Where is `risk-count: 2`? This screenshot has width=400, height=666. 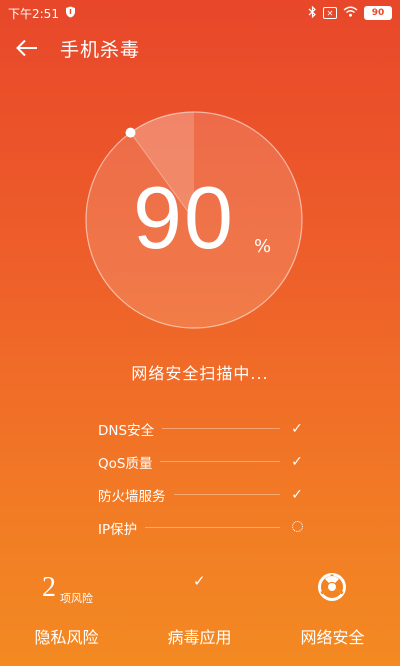 risk-count: 2 is located at coordinates (49, 587).